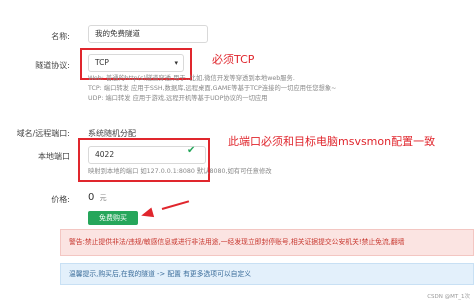 This screenshot has height=302, width=474. What do you see at coordinates (160, 274) in the screenshot?
I see `tip-text: 温馨提示,购买后,在我的隧道 -> 配置 有更多选项可以自定义` at bounding box center [160, 274].